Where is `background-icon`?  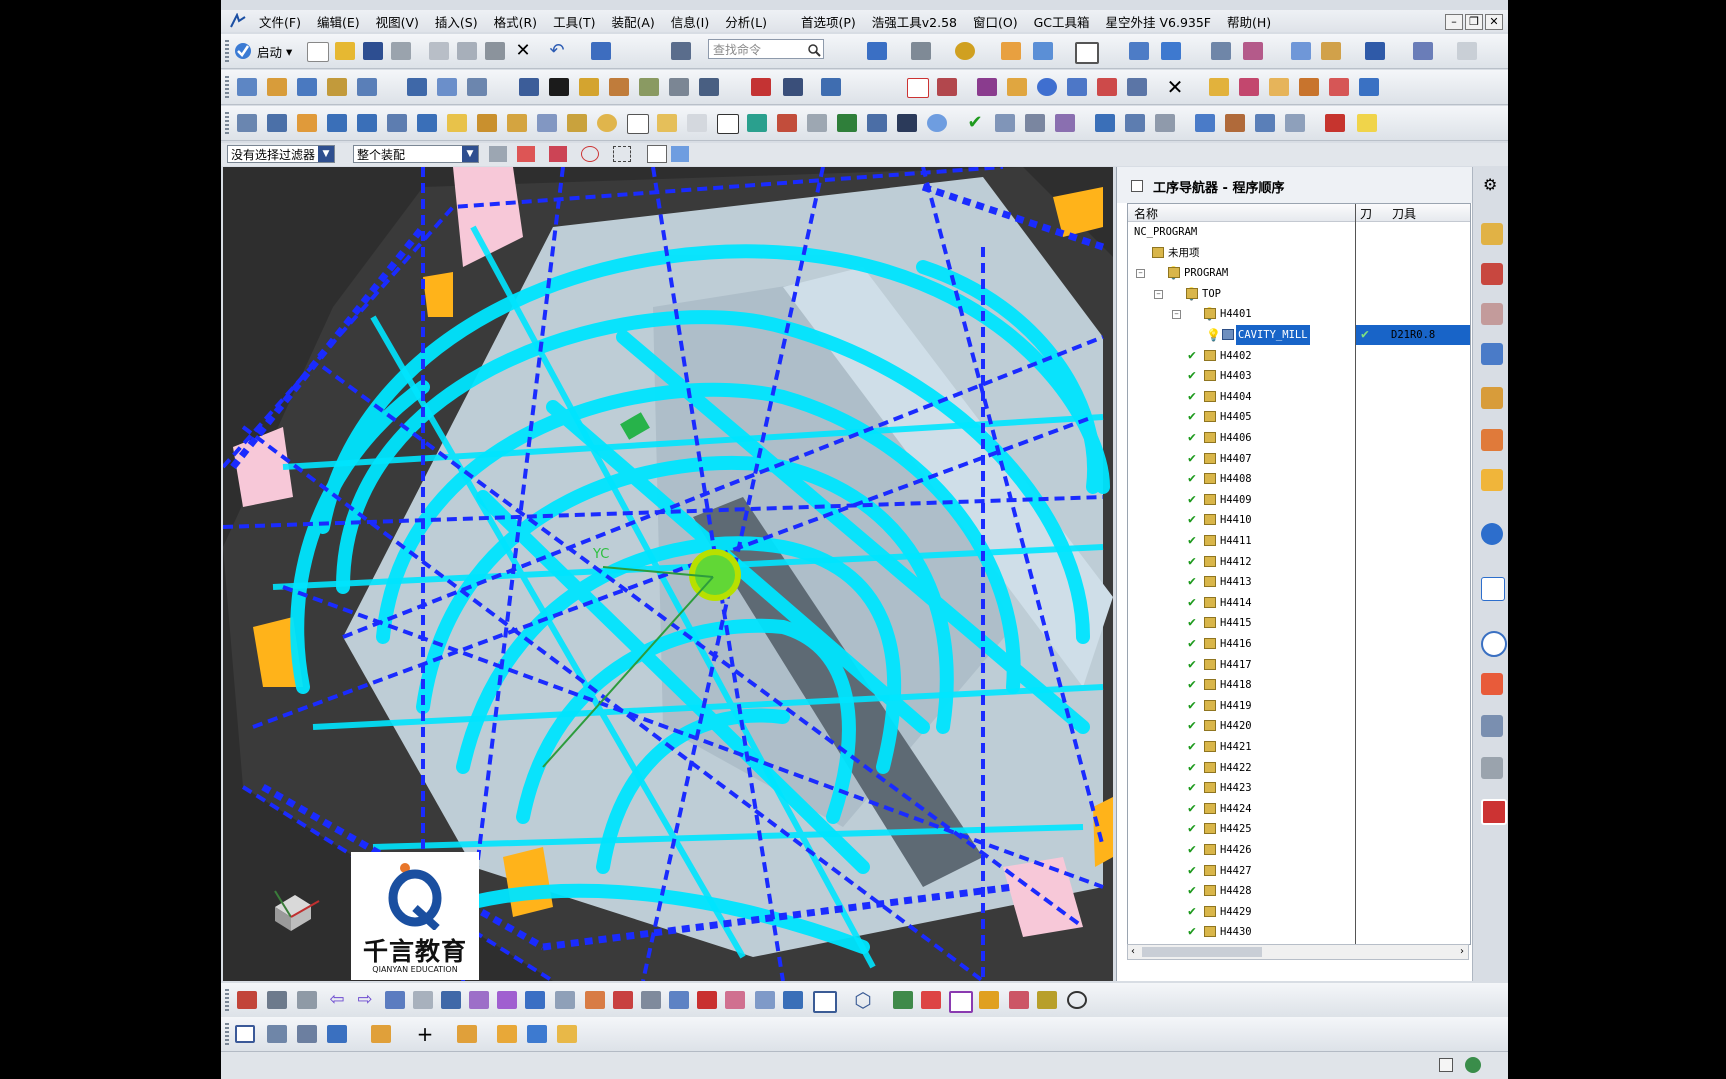
background-icon is located at coordinates (1087, 53).